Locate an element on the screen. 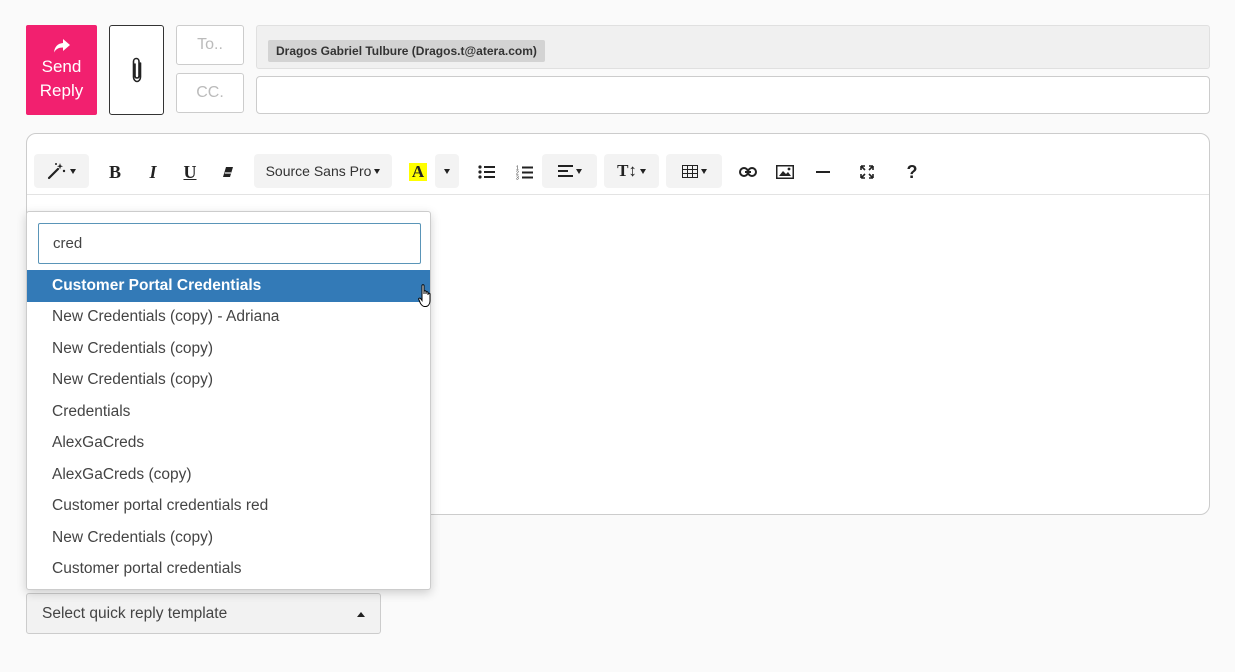  send-reply-button: Send Reply is located at coordinates (61, 70).